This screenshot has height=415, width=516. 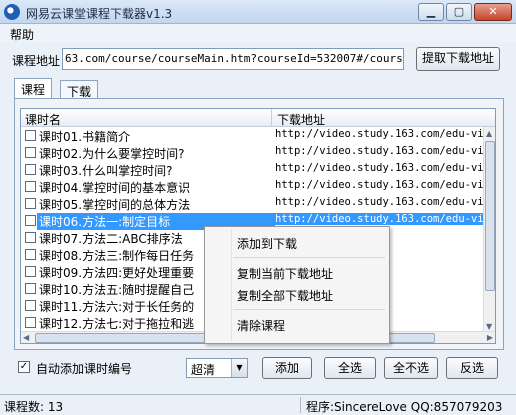 I want to click on quality-select-value: 超清, so click(x=203, y=370).